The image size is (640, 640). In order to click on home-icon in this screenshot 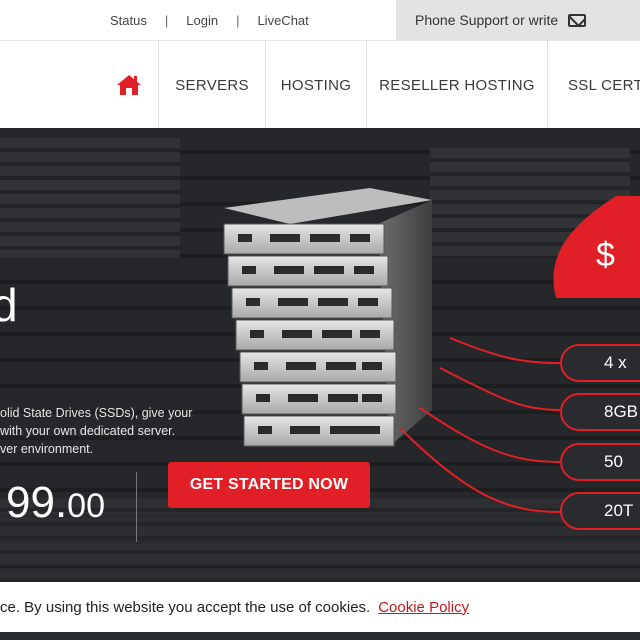, I will do `click(129, 85)`.